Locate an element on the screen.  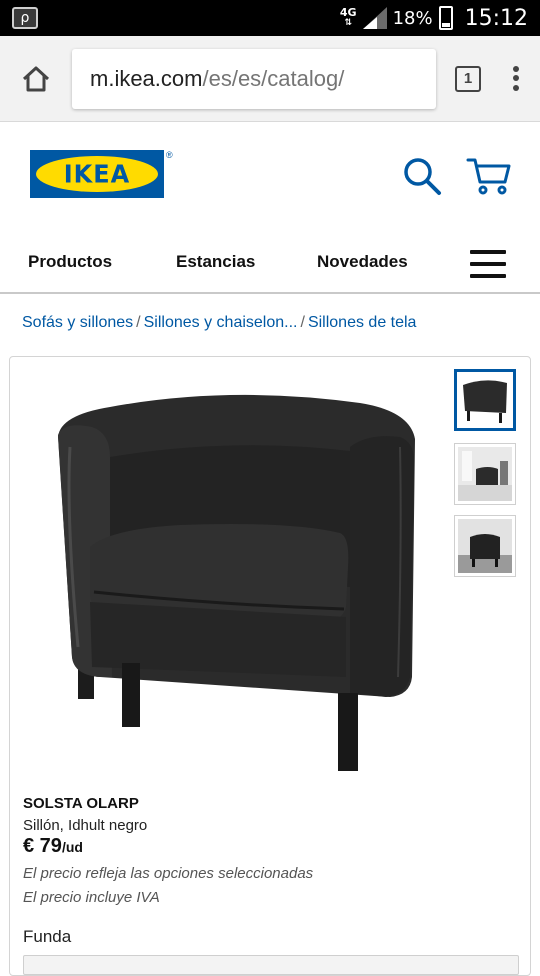
status-bar: ρ 4G ⇅ 18% 15:12 is located at coordinates (270, 18).